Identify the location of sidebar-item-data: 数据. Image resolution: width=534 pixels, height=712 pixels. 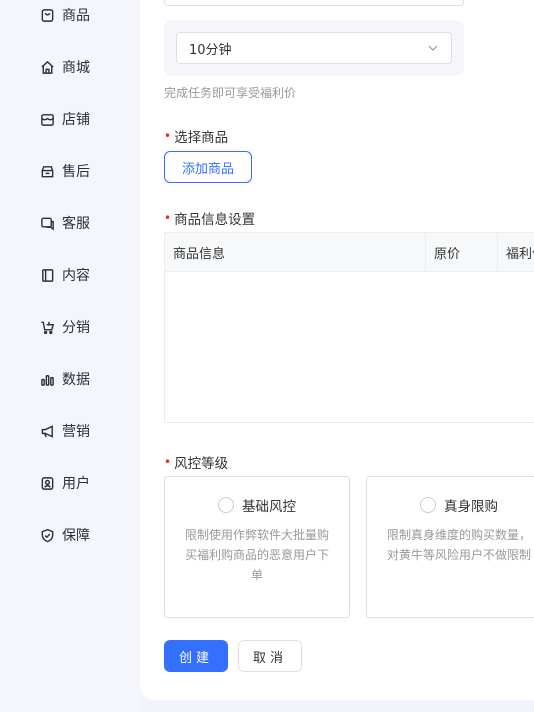
(65, 379).